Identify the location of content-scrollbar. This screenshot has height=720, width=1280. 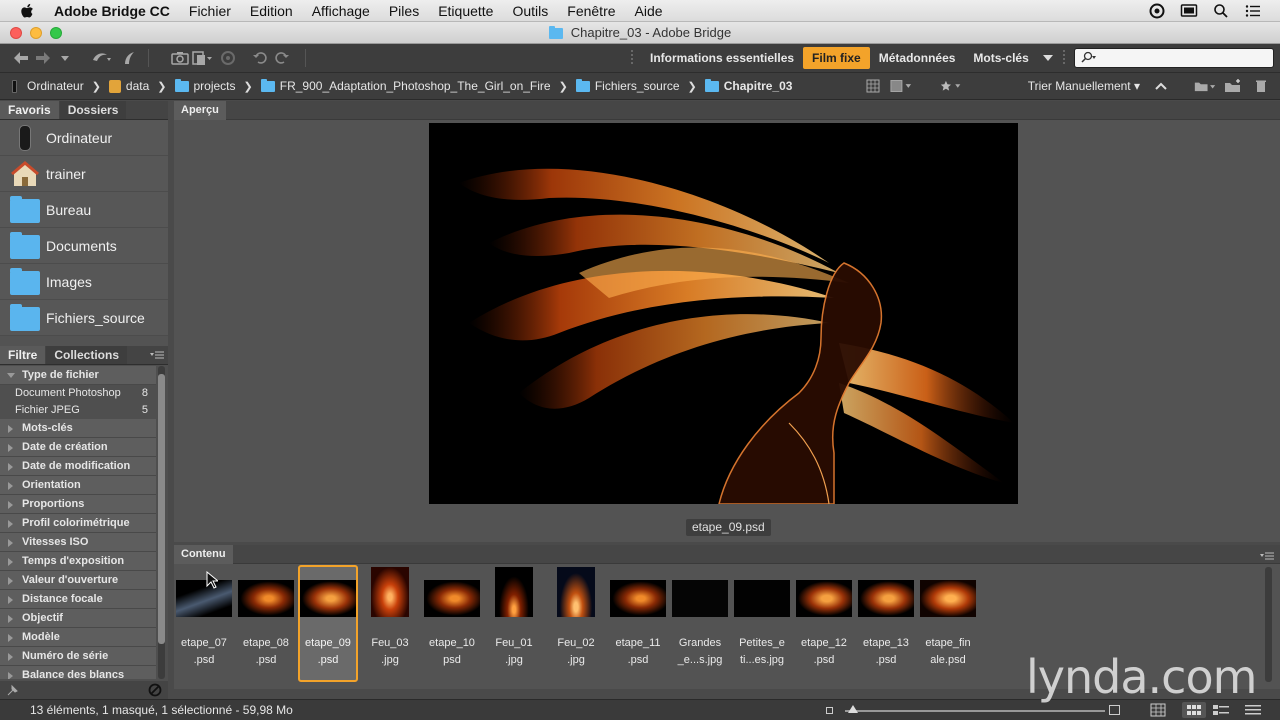
(1268, 624).